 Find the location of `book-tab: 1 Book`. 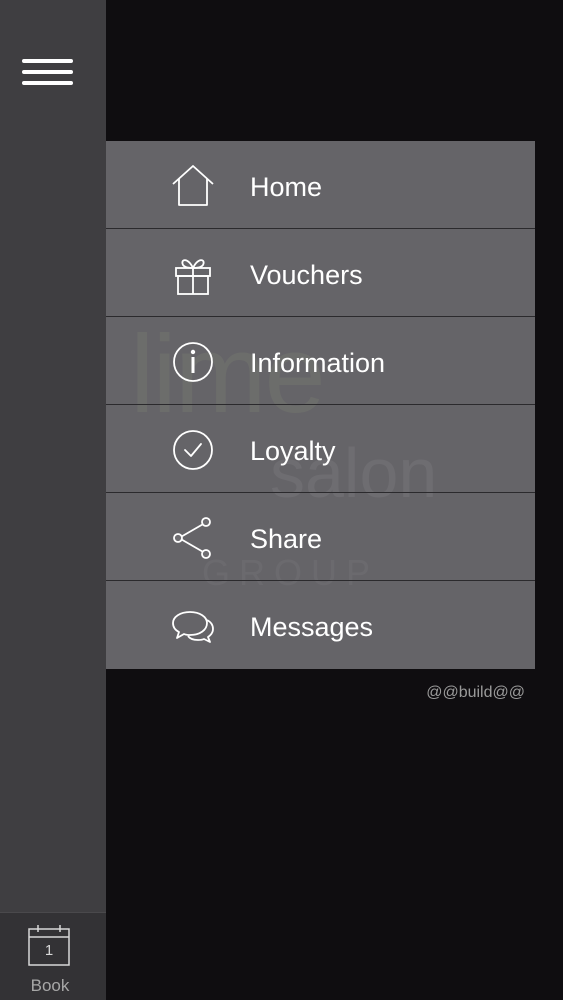

book-tab: 1 Book is located at coordinates (53, 956).